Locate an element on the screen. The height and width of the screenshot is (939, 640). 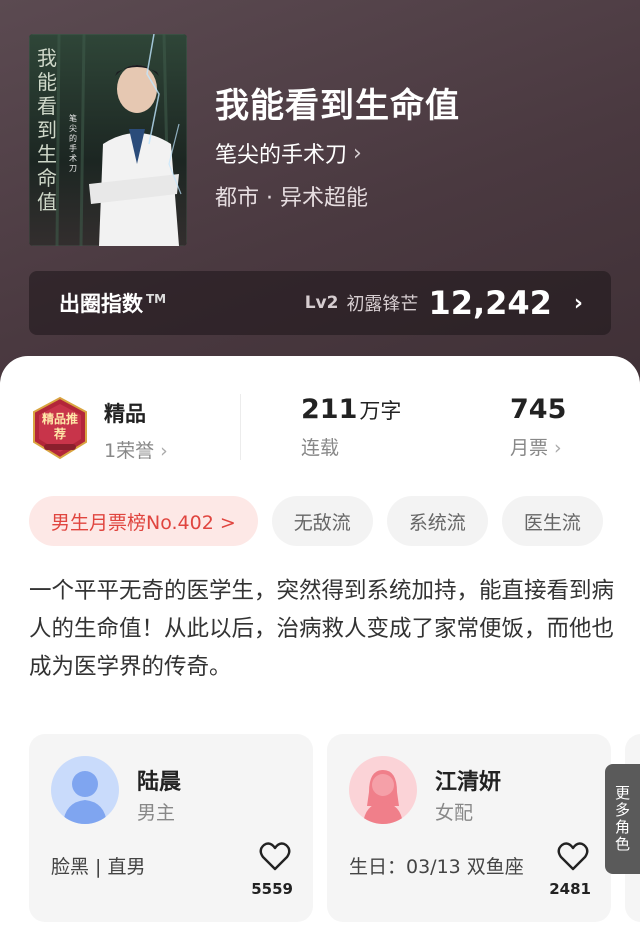
monthly-ticket-stat: 745 月票 › is located at coordinates (538, 427).